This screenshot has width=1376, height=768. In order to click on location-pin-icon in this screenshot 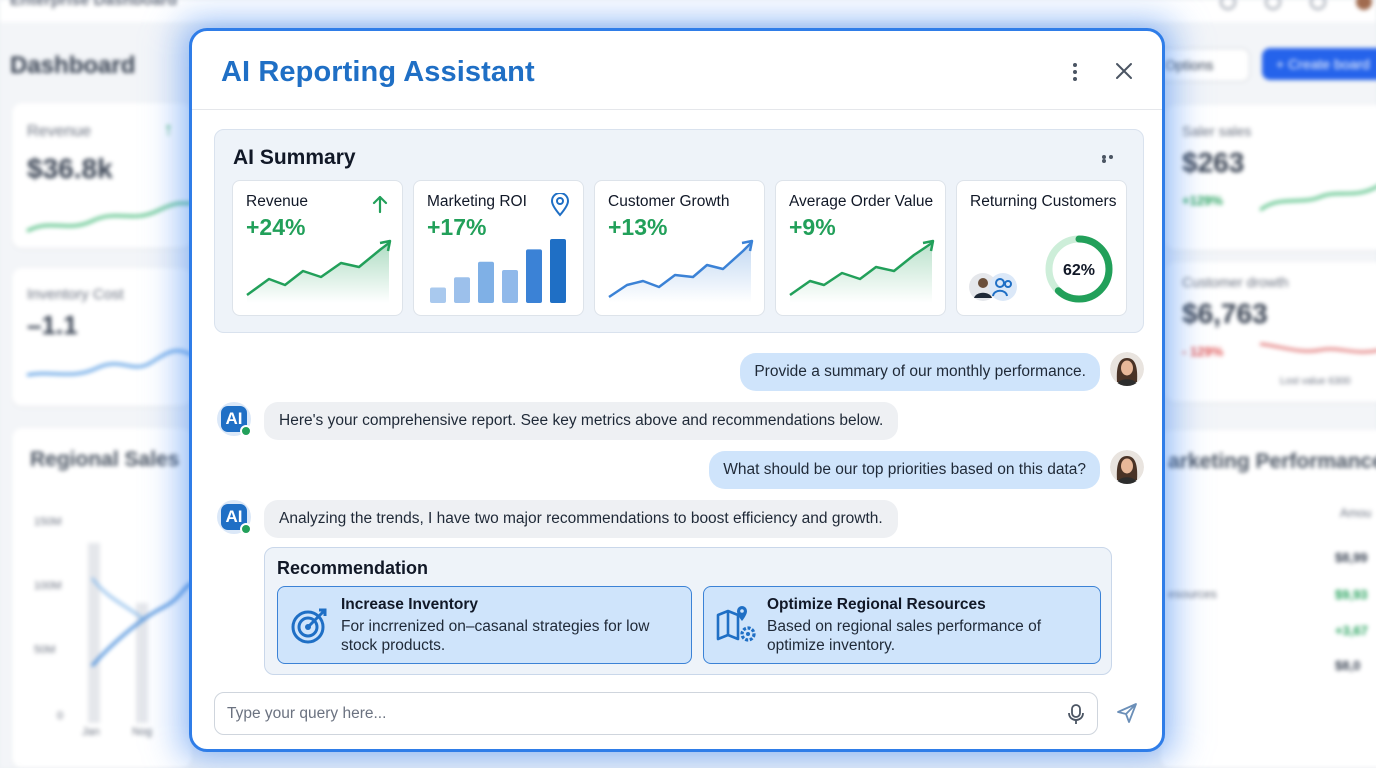, I will do `click(560, 205)`.